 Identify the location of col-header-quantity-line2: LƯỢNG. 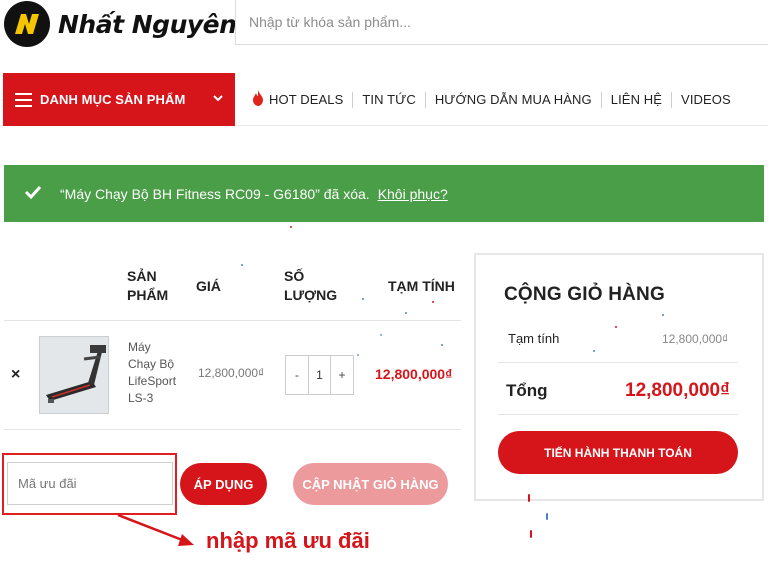
(311, 295).